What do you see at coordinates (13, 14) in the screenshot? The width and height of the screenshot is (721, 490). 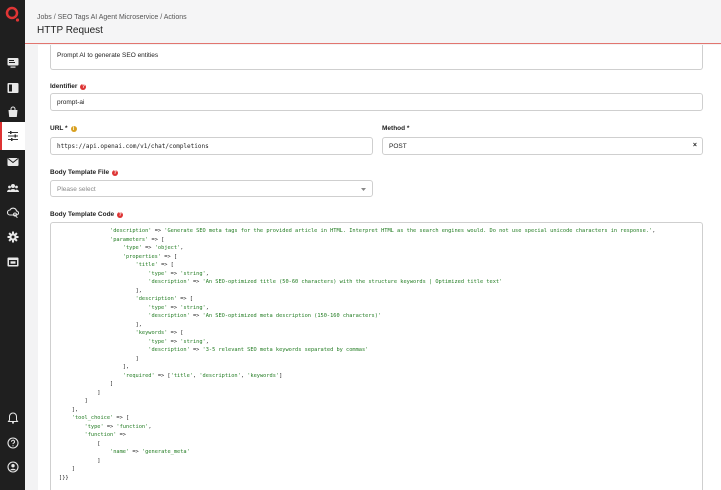 I see `logo` at bounding box center [13, 14].